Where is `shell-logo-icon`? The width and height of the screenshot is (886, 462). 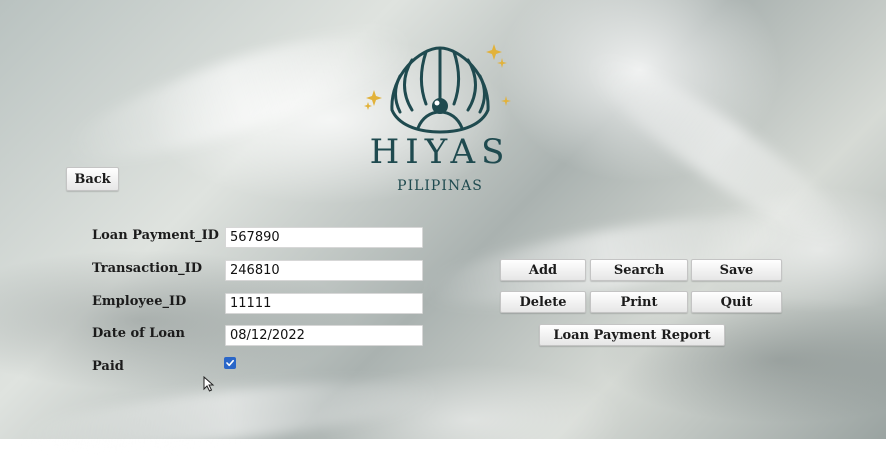 shell-logo-icon is located at coordinates (437, 89).